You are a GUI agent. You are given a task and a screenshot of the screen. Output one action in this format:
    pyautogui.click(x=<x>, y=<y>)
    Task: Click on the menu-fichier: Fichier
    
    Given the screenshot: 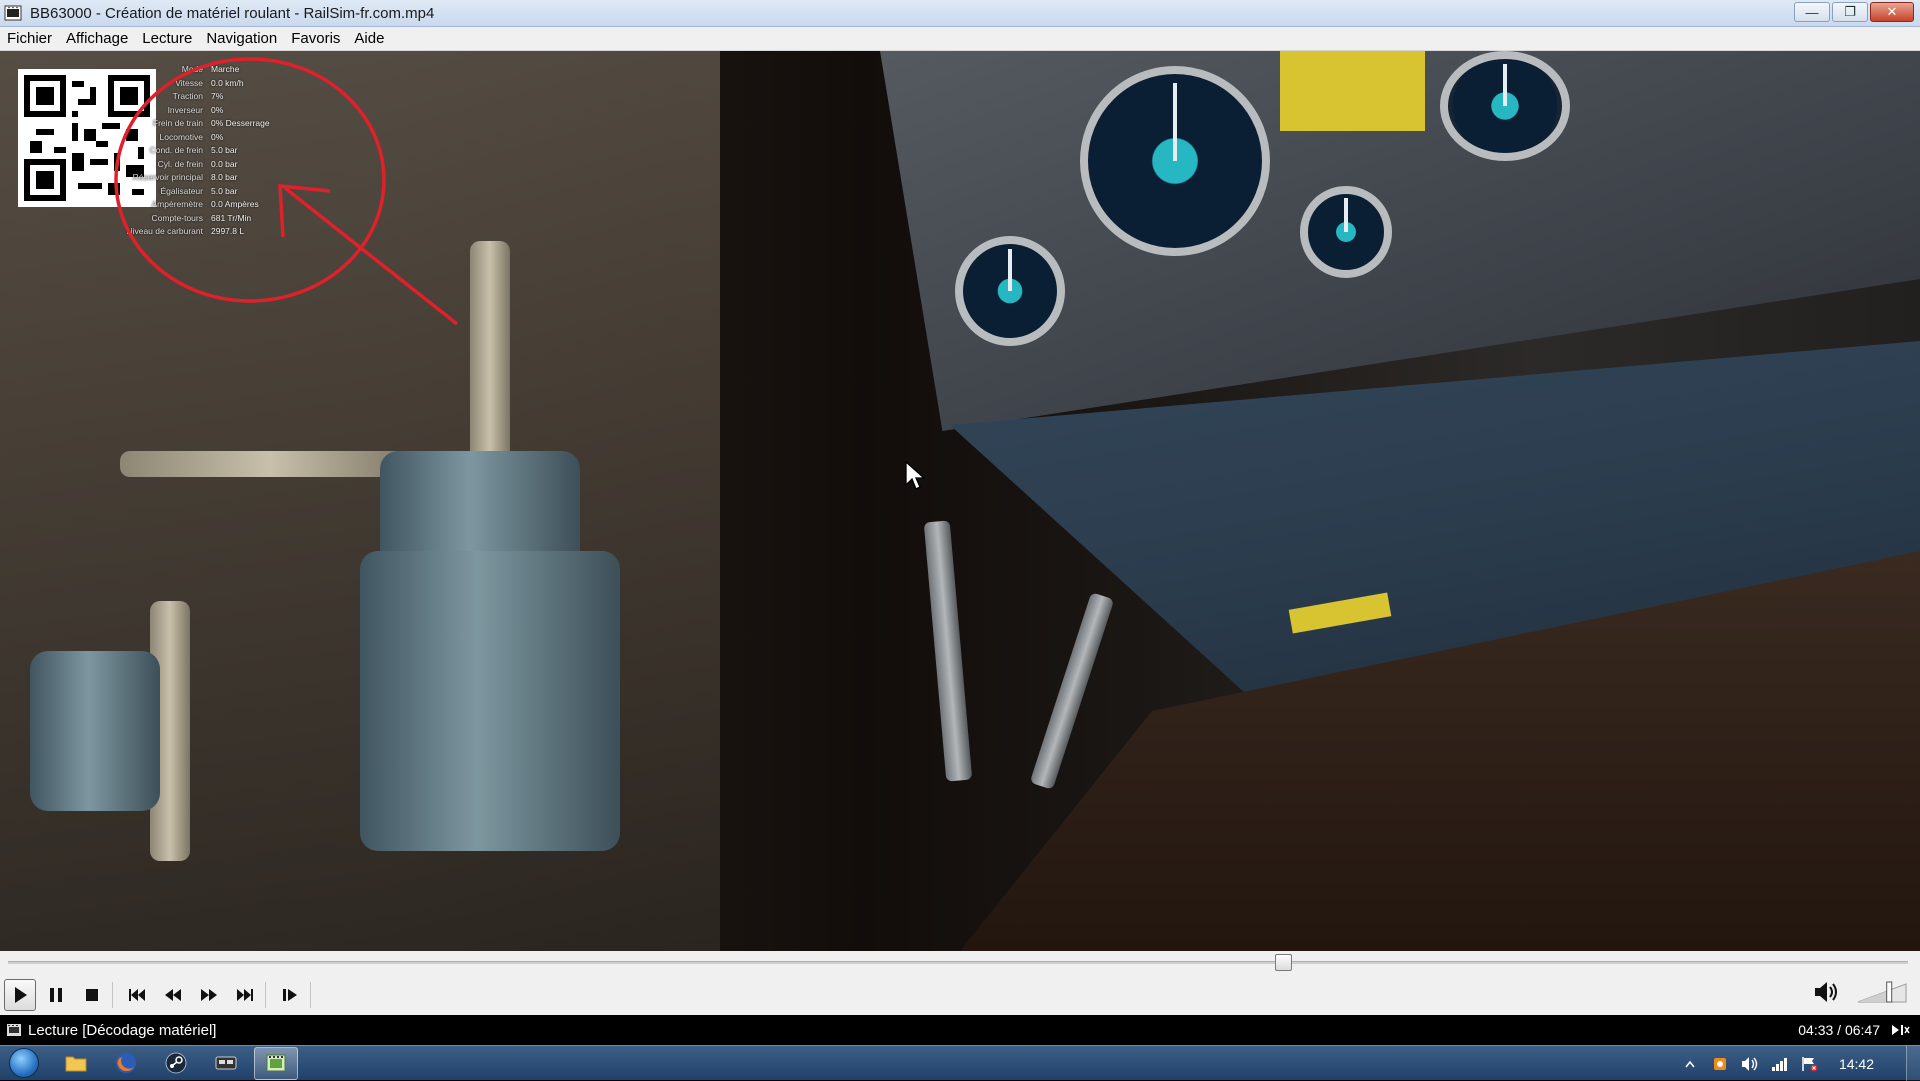 What is the action you would take?
    pyautogui.click(x=29, y=39)
    